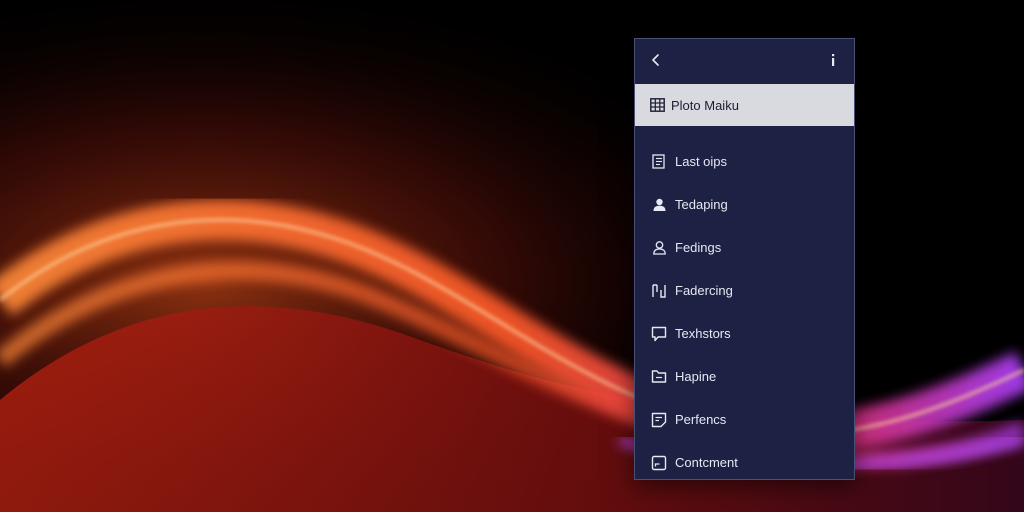 The height and width of the screenshot is (512, 1024). Describe the element at coordinates (744, 204) in the screenshot. I see `menu-item-tedaping: Tedaping` at that location.